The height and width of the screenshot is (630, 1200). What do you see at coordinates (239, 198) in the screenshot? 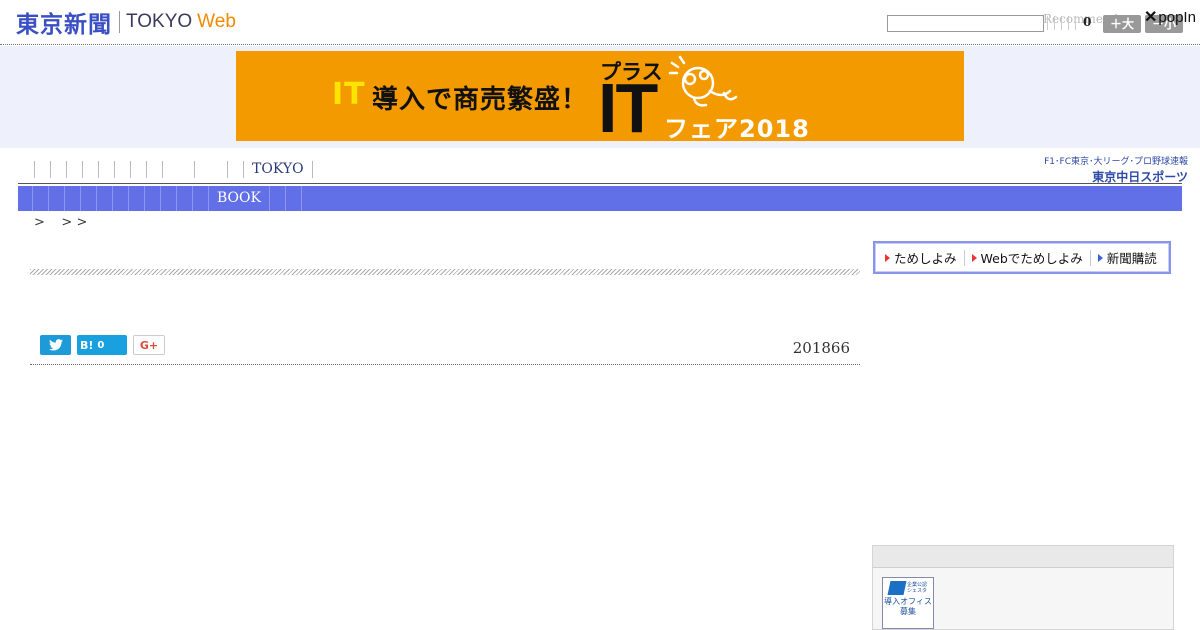
I see `nav-item-book: BOOK` at bounding box center [239, 198].